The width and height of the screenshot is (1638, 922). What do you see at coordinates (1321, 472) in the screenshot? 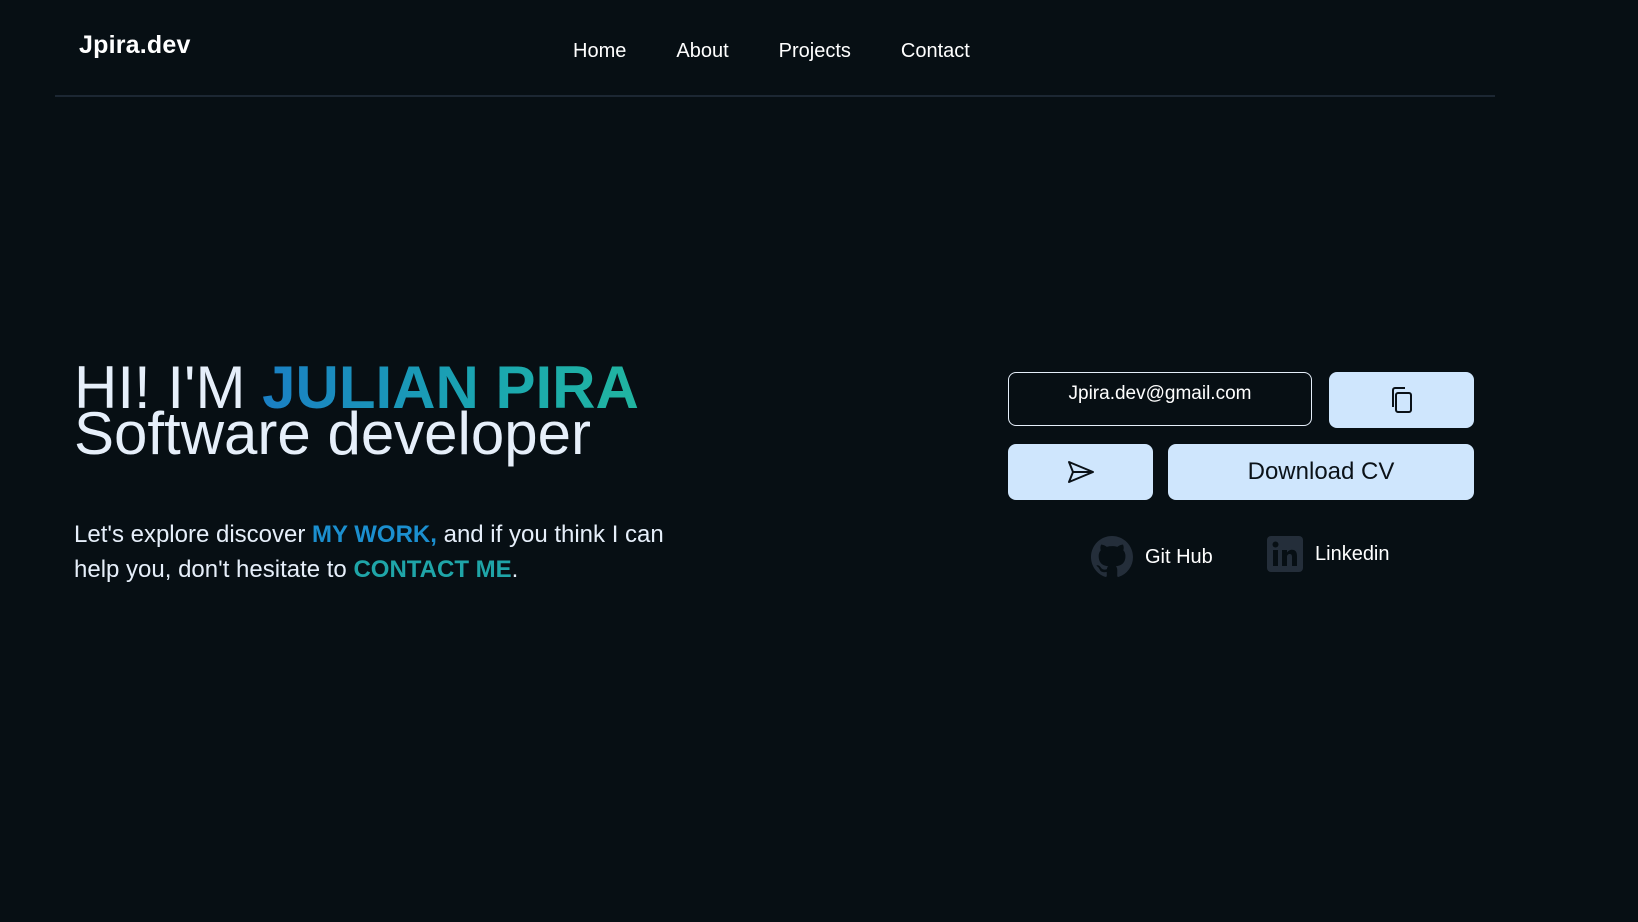
I see `download-cv-button: Download CV` at bounding box center [1321, 472].